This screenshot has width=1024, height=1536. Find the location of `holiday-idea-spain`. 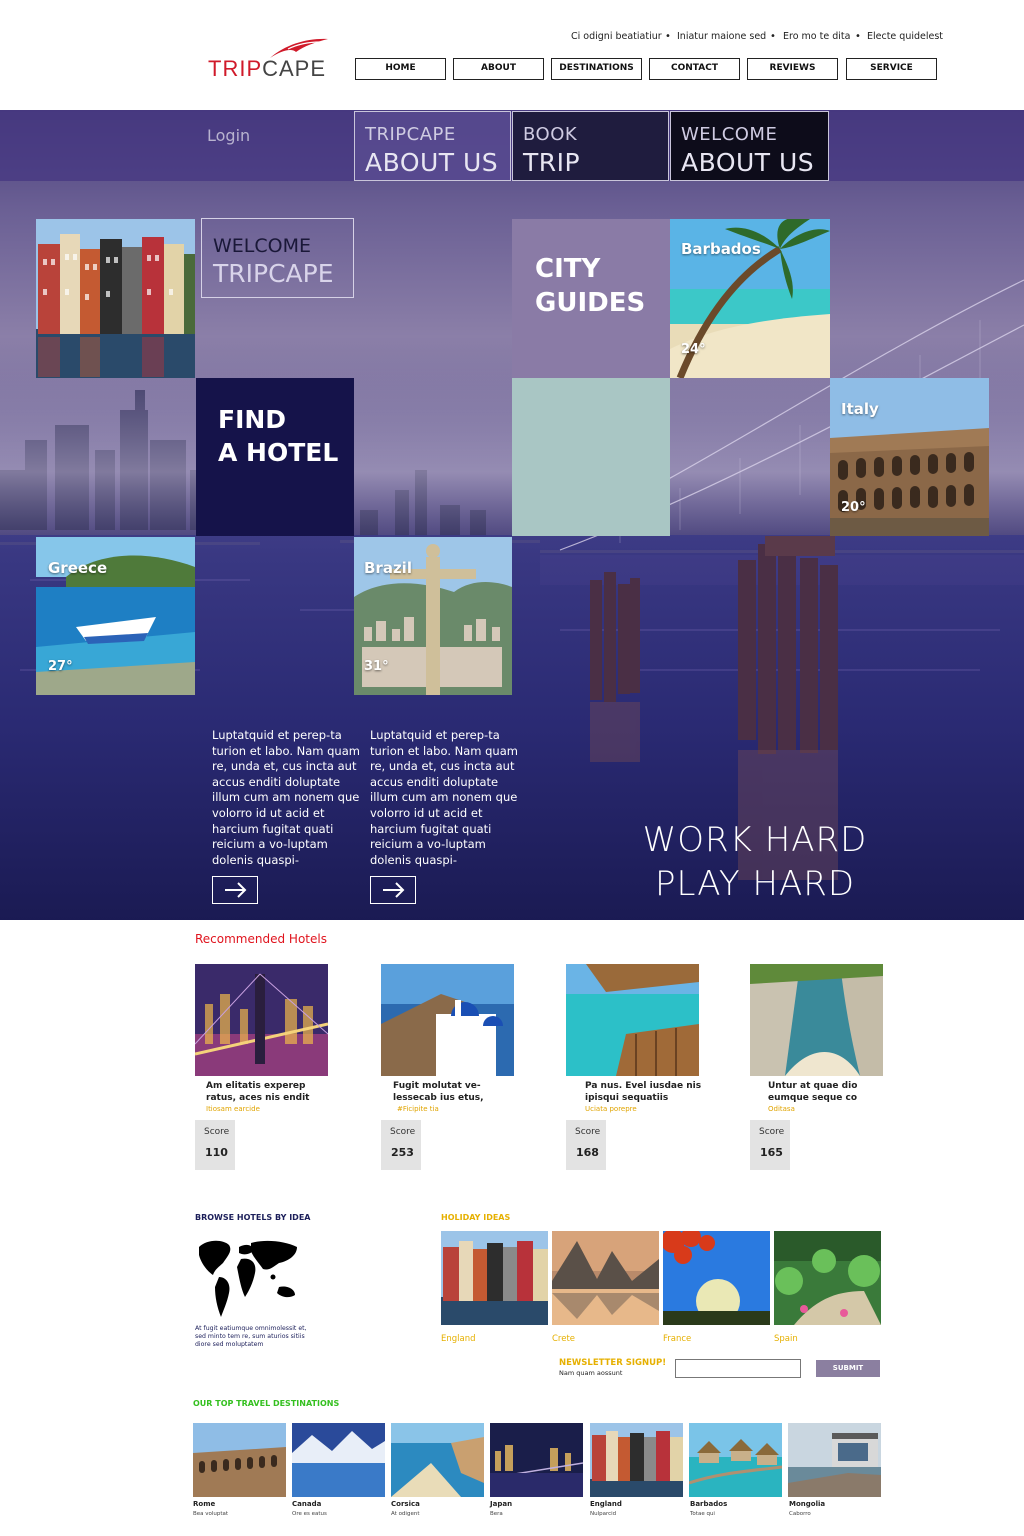

holiday-idea-spain is located at coordinates (827, 1278).